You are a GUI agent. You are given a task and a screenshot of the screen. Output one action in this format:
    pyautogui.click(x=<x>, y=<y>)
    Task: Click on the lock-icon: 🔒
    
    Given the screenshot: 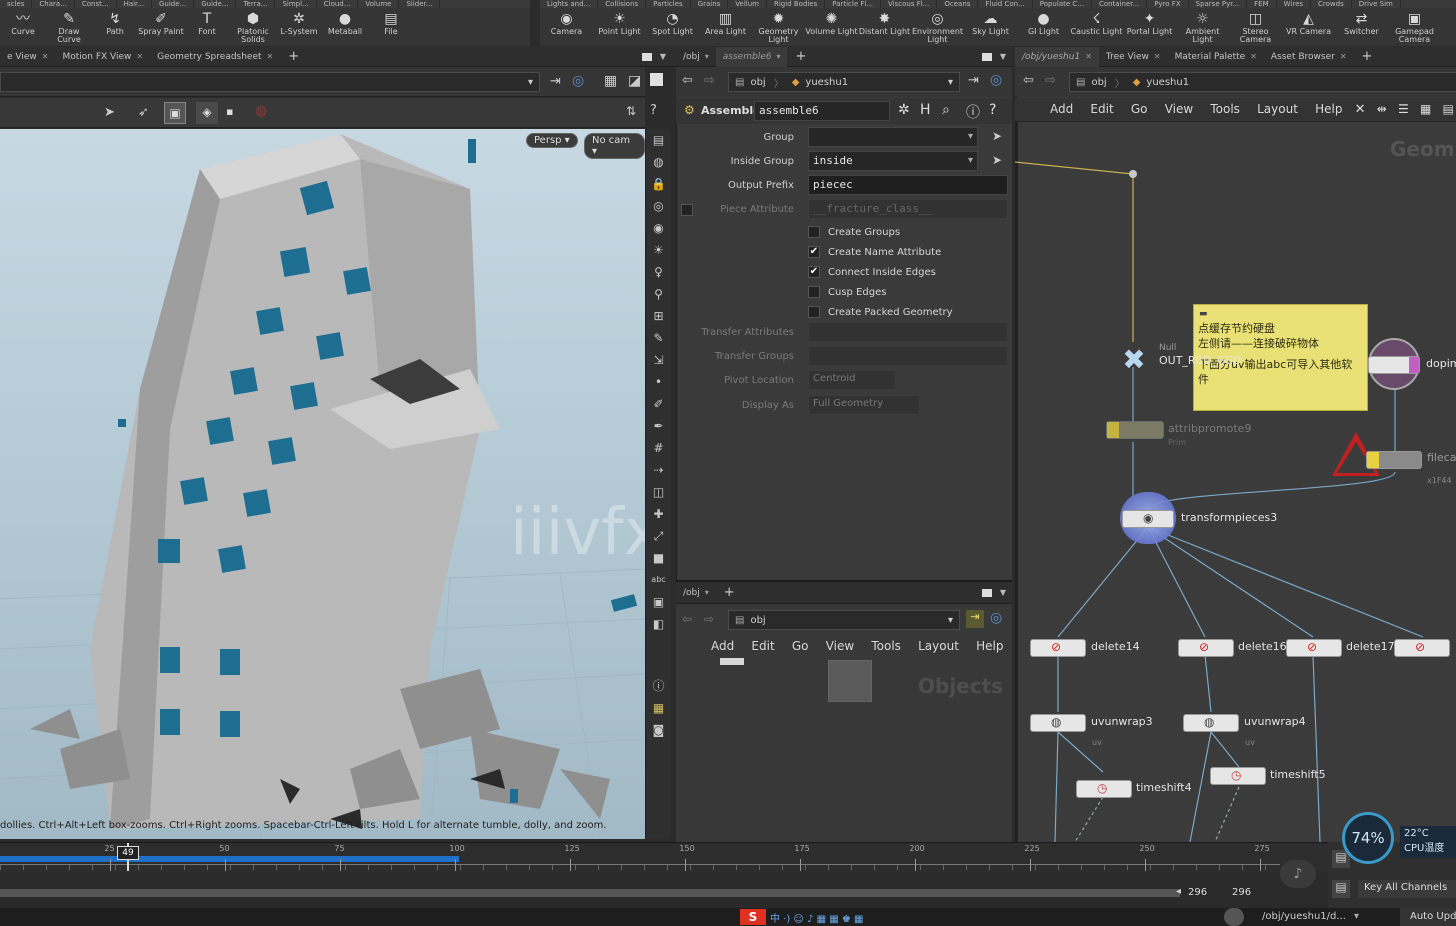 What is the action you would take?
    pyautogui.click(x=658, y=184)
    